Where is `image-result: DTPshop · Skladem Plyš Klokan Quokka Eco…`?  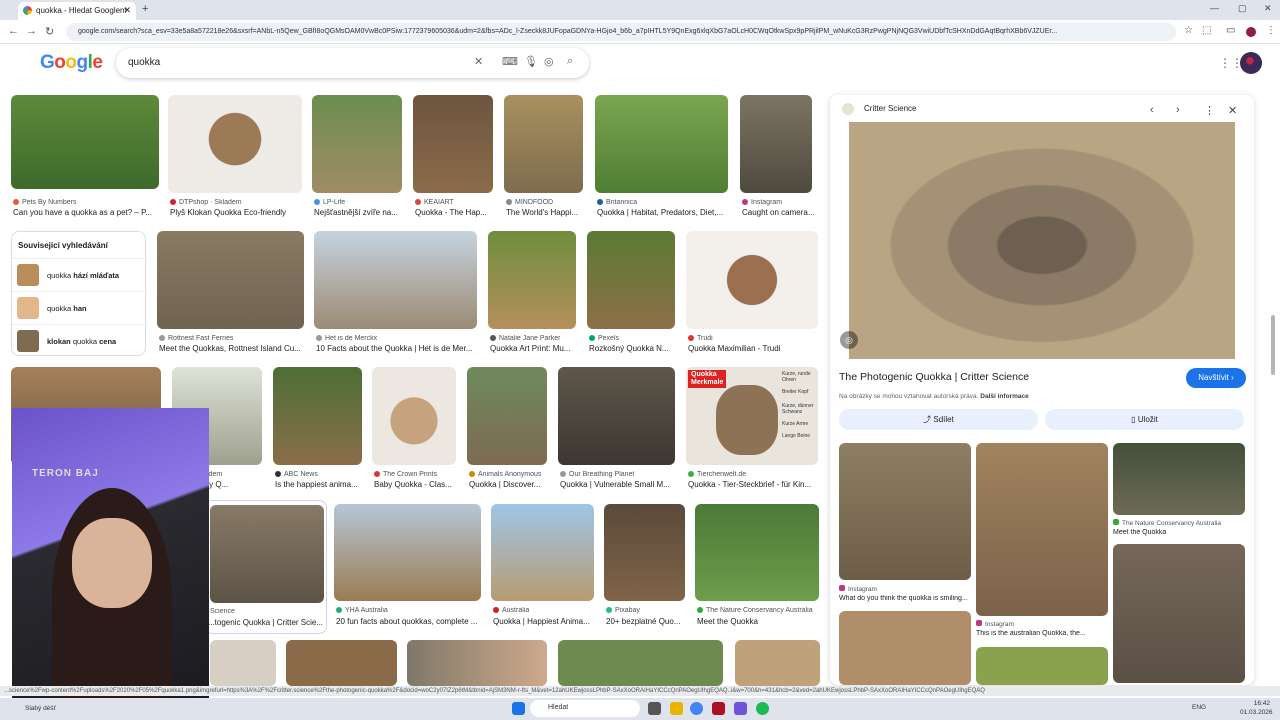 image-result: DTPshop · Skladem Plyš Klokan Quokka Eco… is located at coordinates (235, 157).